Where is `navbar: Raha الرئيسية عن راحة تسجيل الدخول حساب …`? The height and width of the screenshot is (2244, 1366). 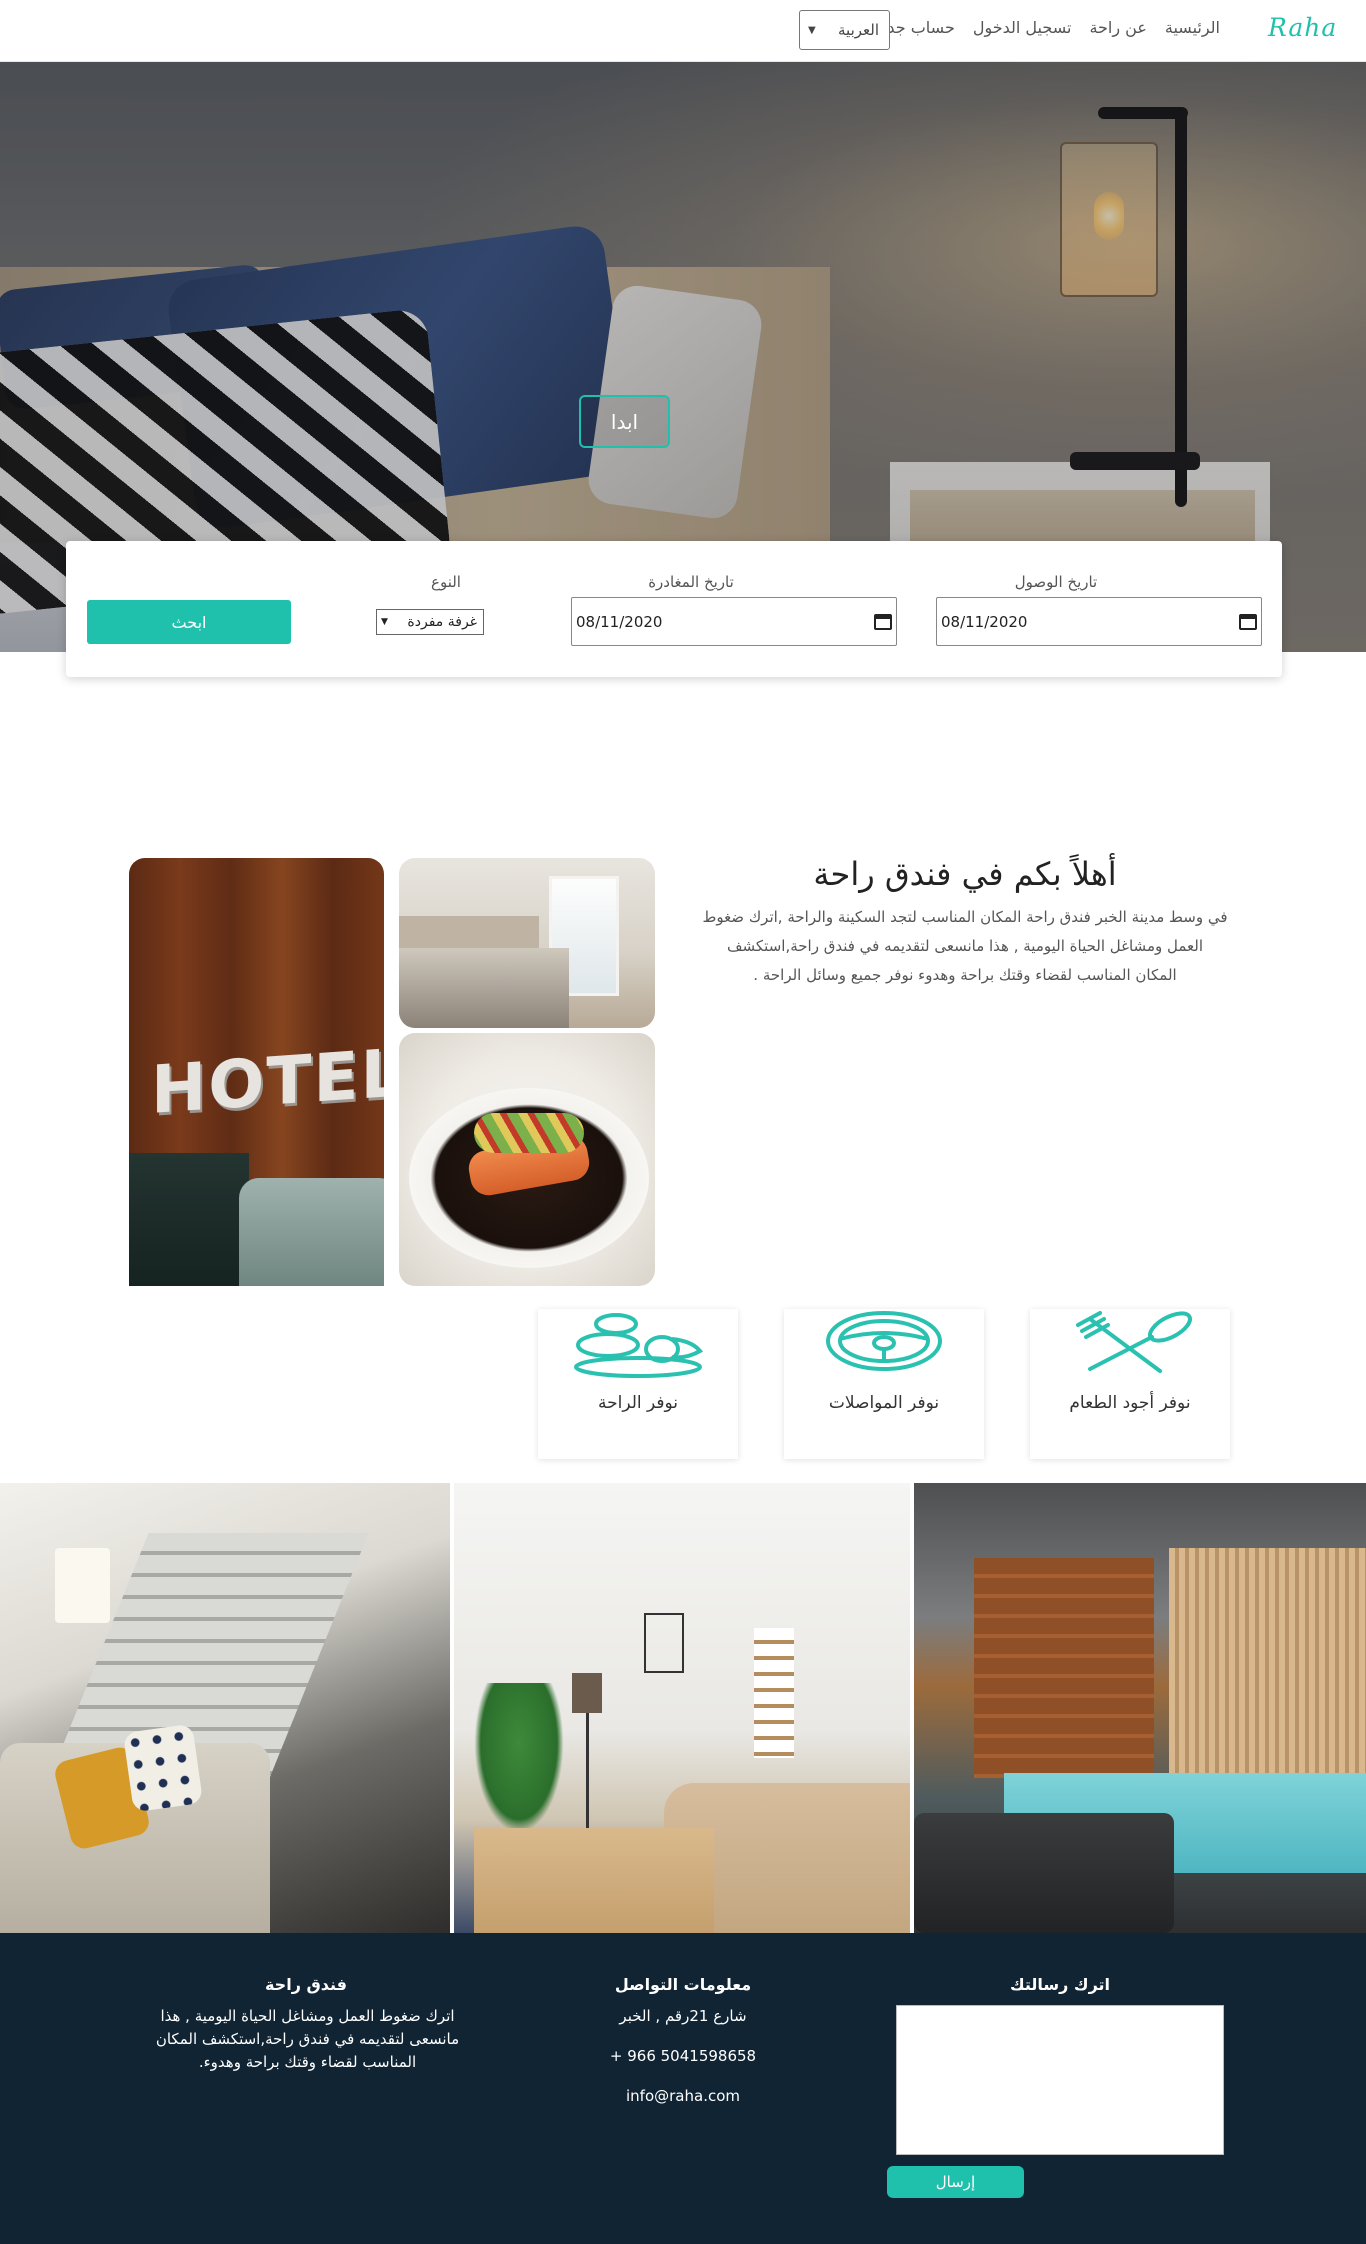 navbar: Raha الرئيسية عن راحة تسجيل الدخول حساب … is located at coordinates (683, 31).